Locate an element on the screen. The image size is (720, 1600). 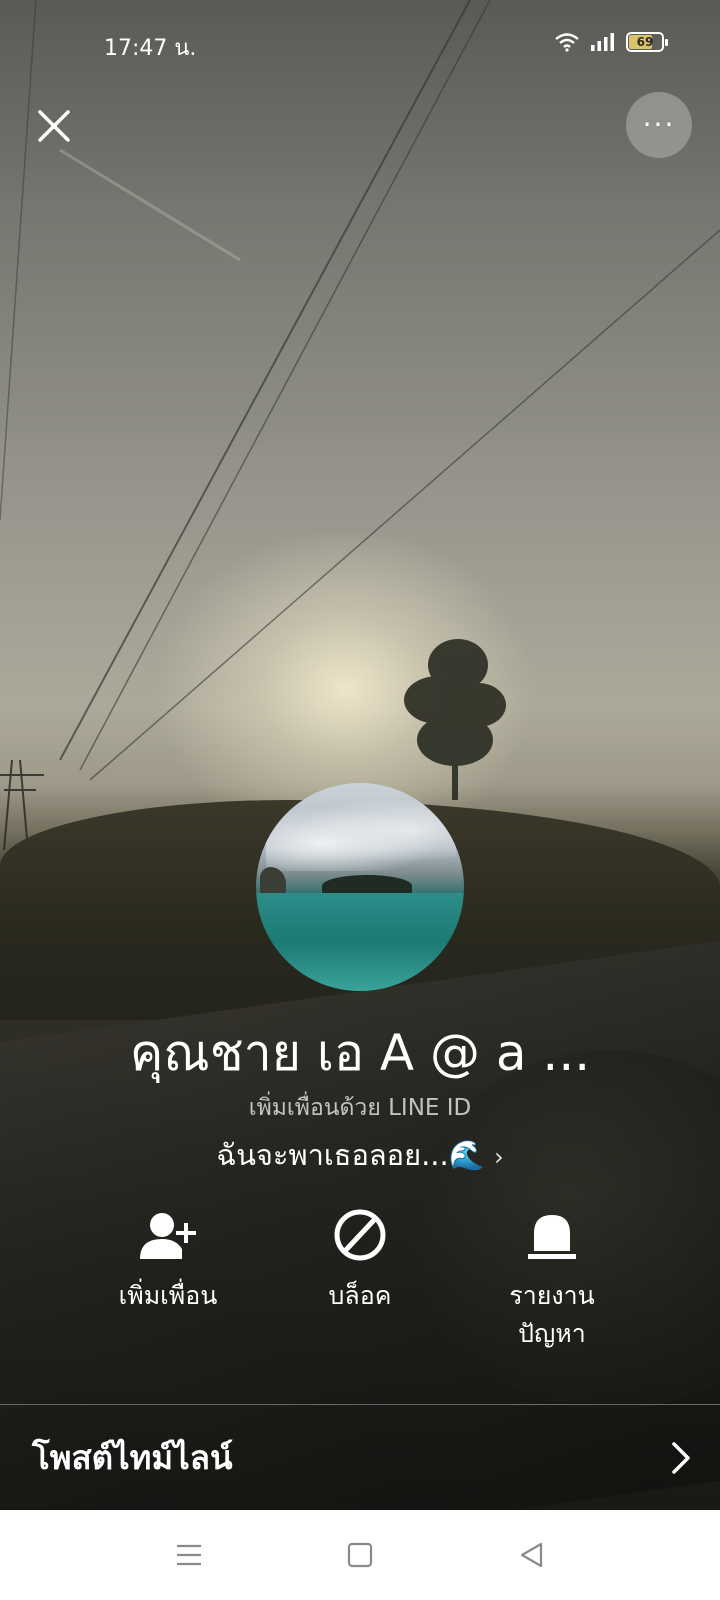
report-label: รายงาน ปัญหา is located at coordinates (552, 1314).